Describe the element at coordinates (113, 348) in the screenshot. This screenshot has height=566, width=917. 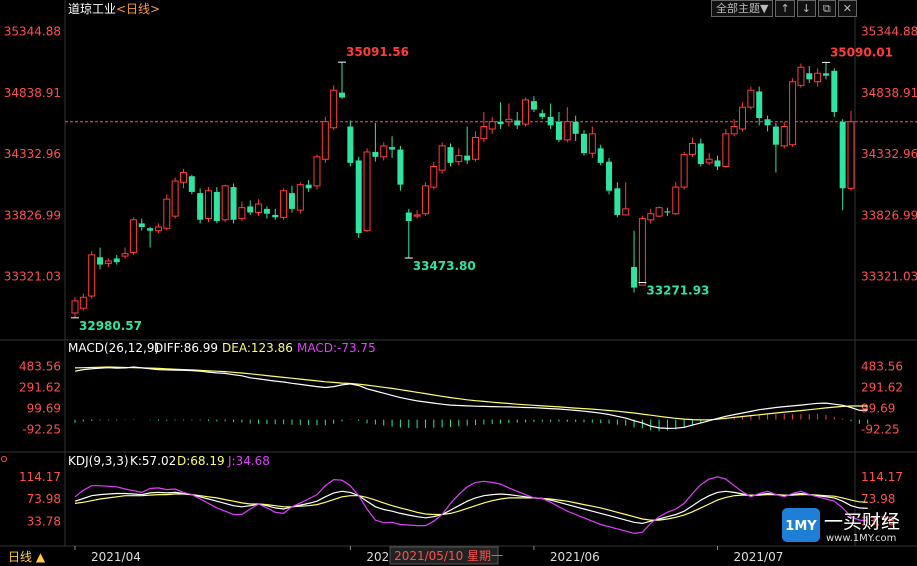
I see `macd-legend-name: MACD(26,12,9)` at that location.